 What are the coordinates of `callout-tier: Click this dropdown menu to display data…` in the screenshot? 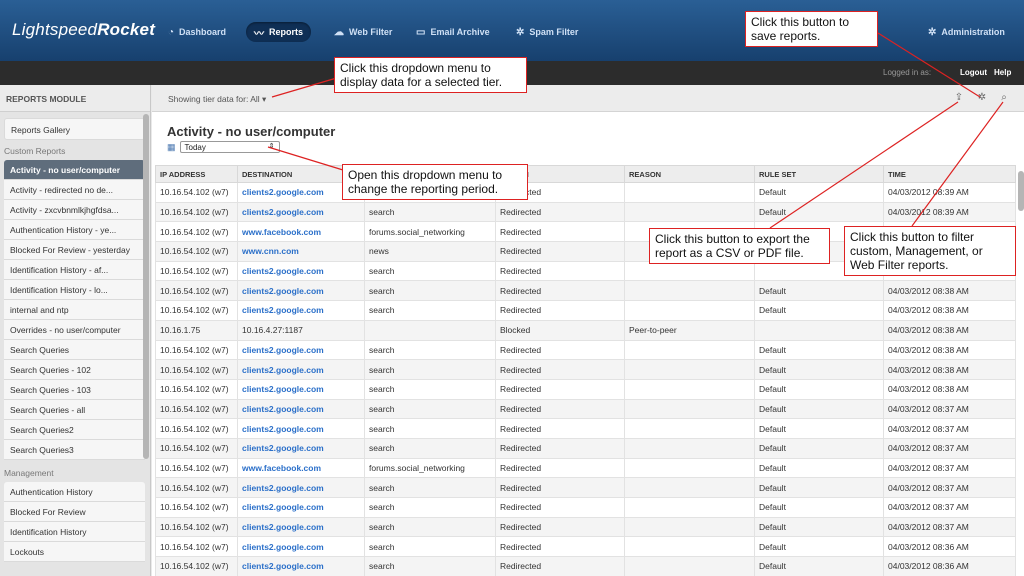 It's located at (430, 75).